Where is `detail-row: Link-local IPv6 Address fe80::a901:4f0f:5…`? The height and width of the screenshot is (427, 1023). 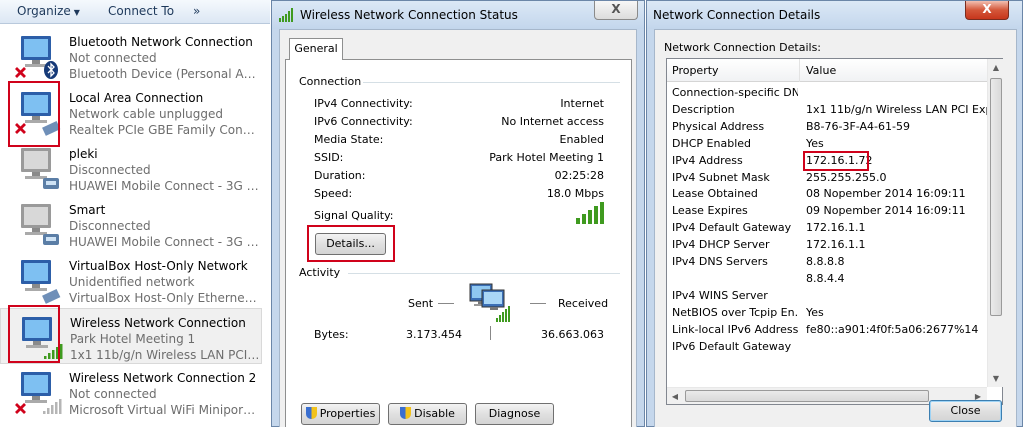 detail-row: Link-local IPv6 Address fe80::a901:4f0f:5… is located at coordinates (827, 330).